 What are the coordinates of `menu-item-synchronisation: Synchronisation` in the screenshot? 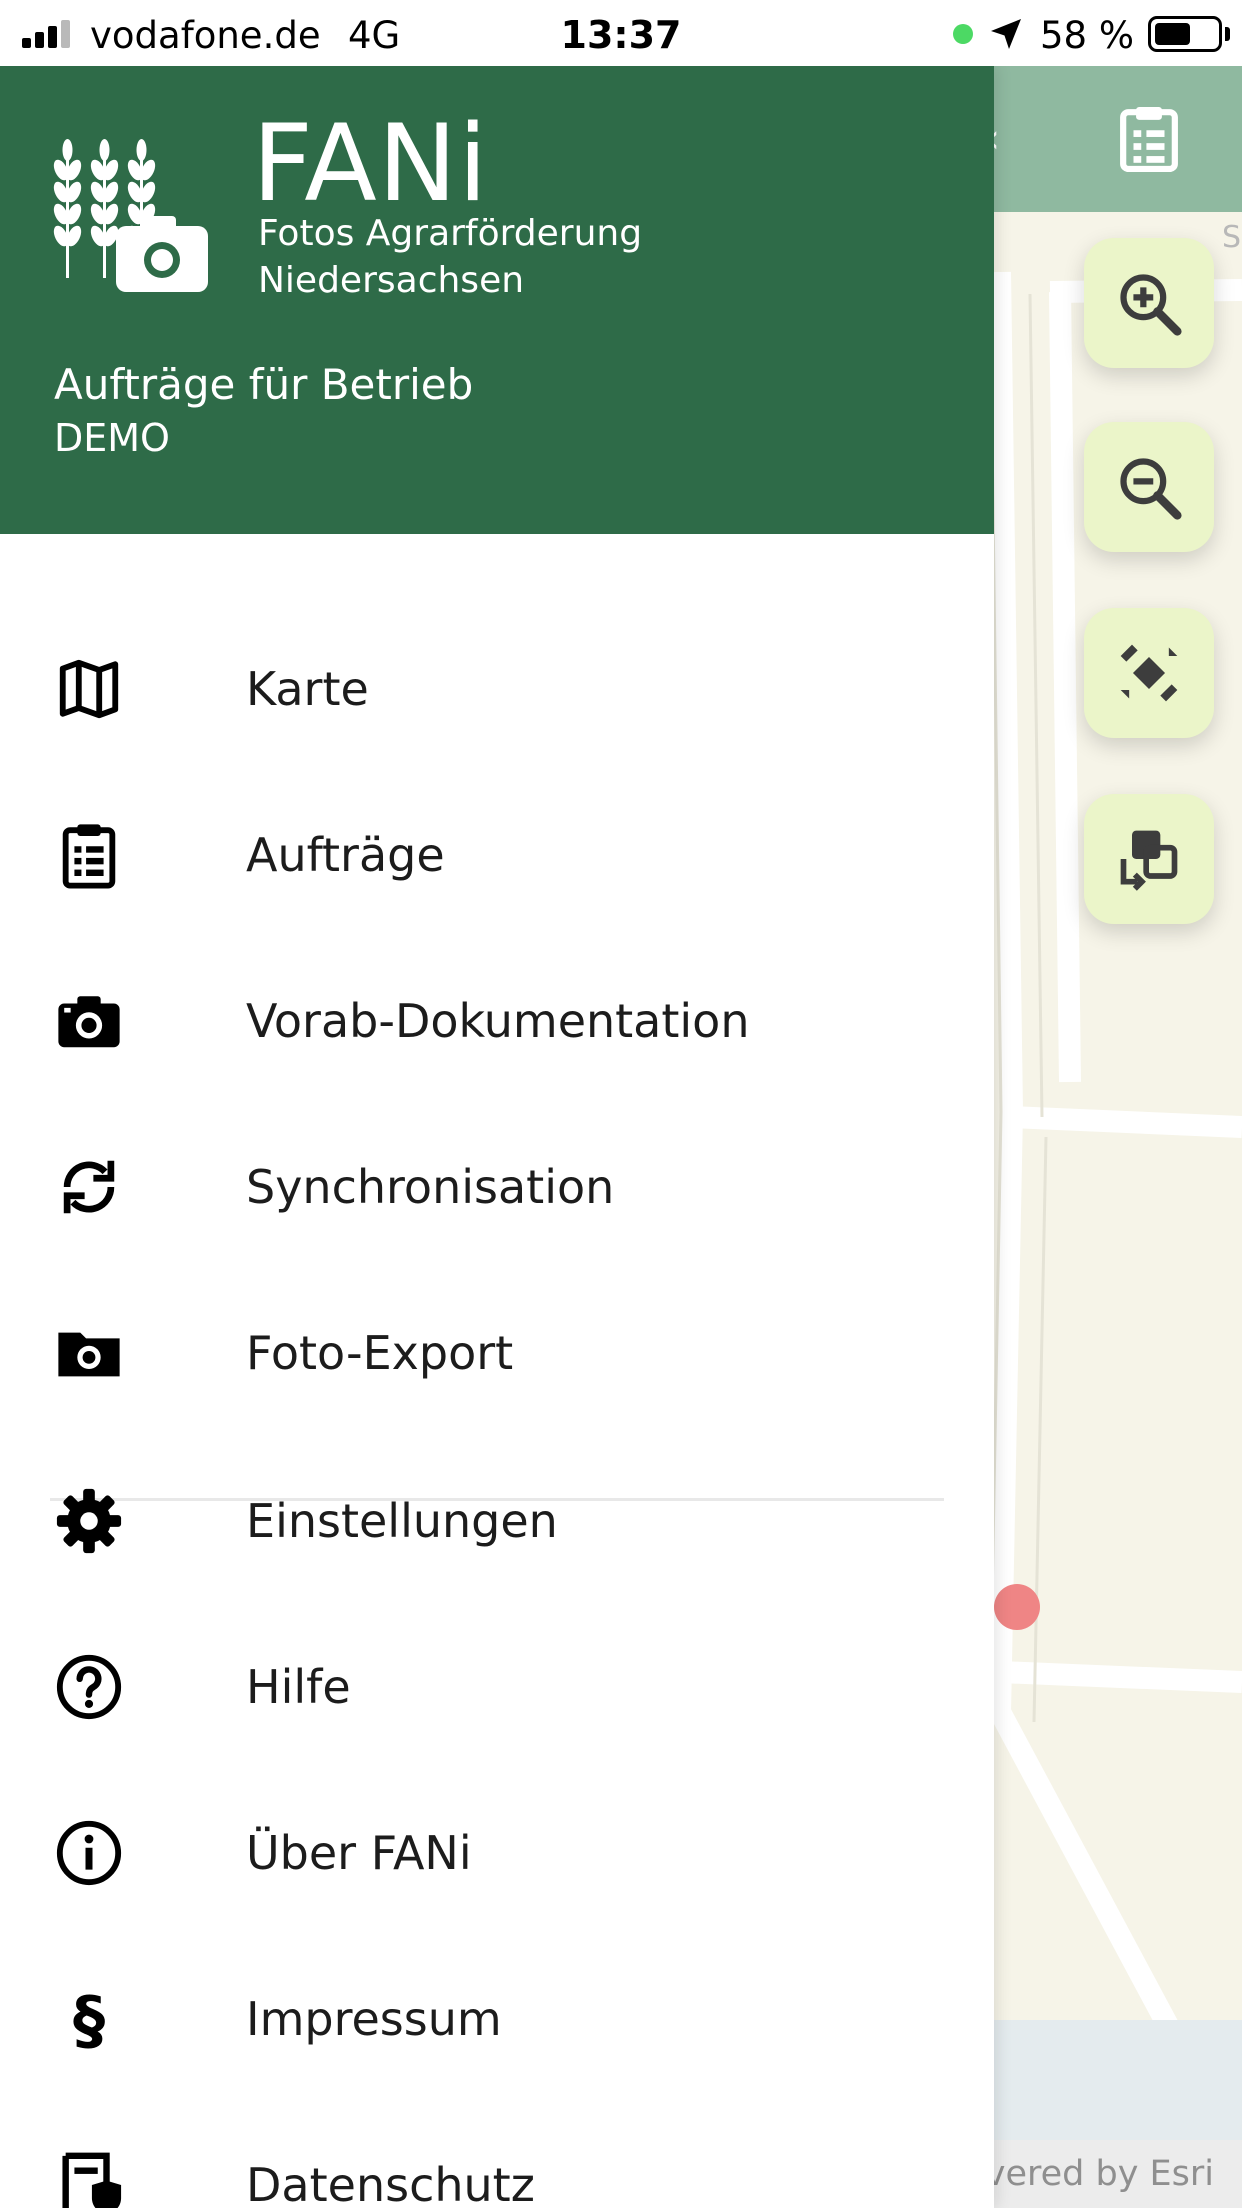 It's located at (497, 1186).